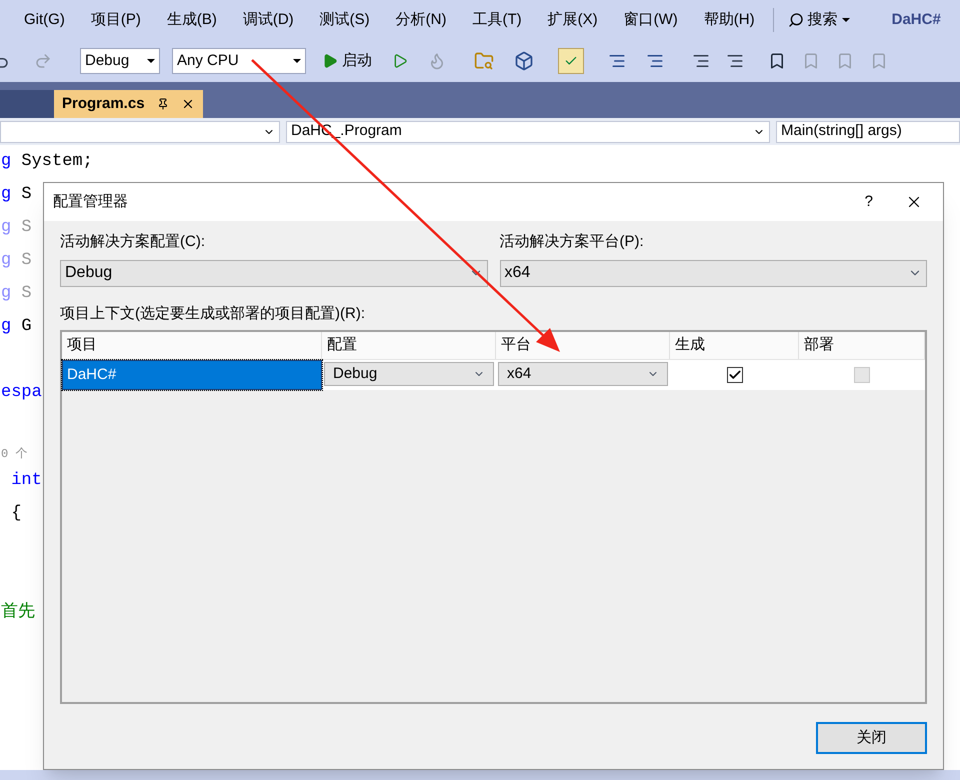 Image resolution: width=960 pixels, height=780 pixels. I want to click on check-icon, so click(735, 375).